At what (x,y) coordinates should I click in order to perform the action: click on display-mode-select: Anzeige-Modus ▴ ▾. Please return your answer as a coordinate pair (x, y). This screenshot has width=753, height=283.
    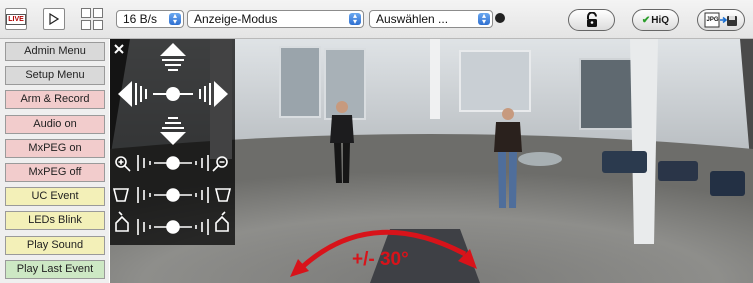
    Looking at the image, I should click on (275, 19).